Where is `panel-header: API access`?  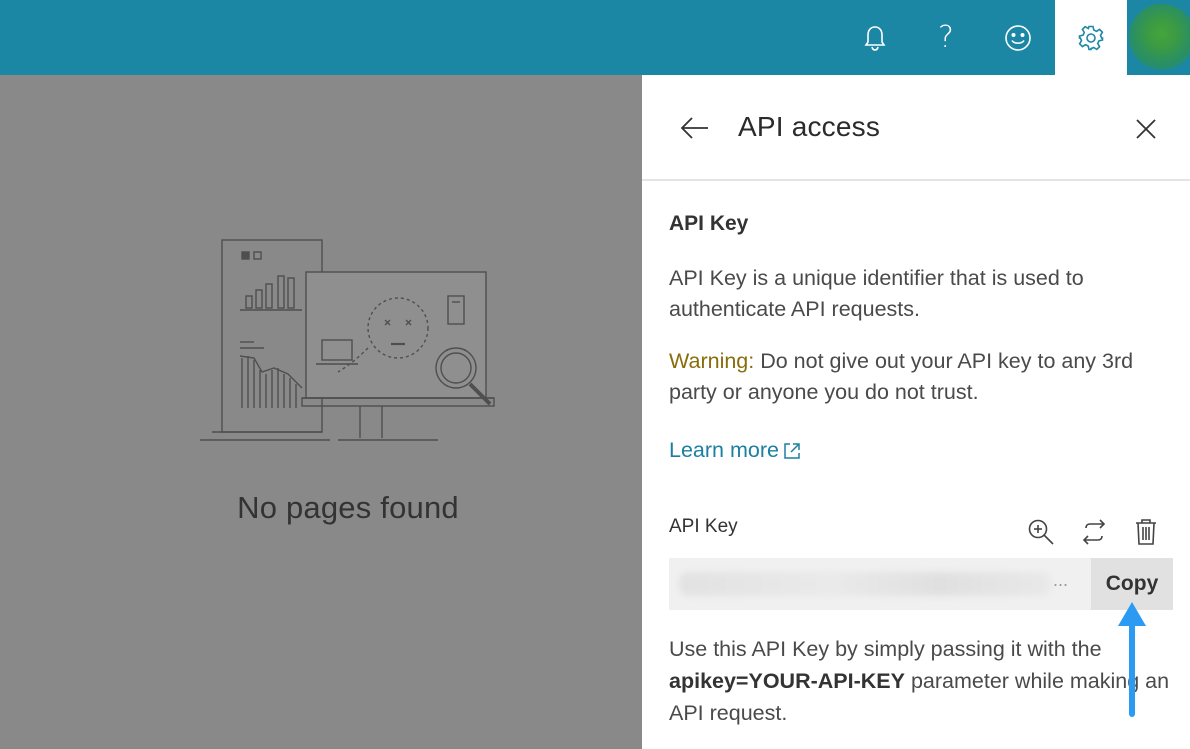
panel-header: API access is located at coordinates (916, 128).